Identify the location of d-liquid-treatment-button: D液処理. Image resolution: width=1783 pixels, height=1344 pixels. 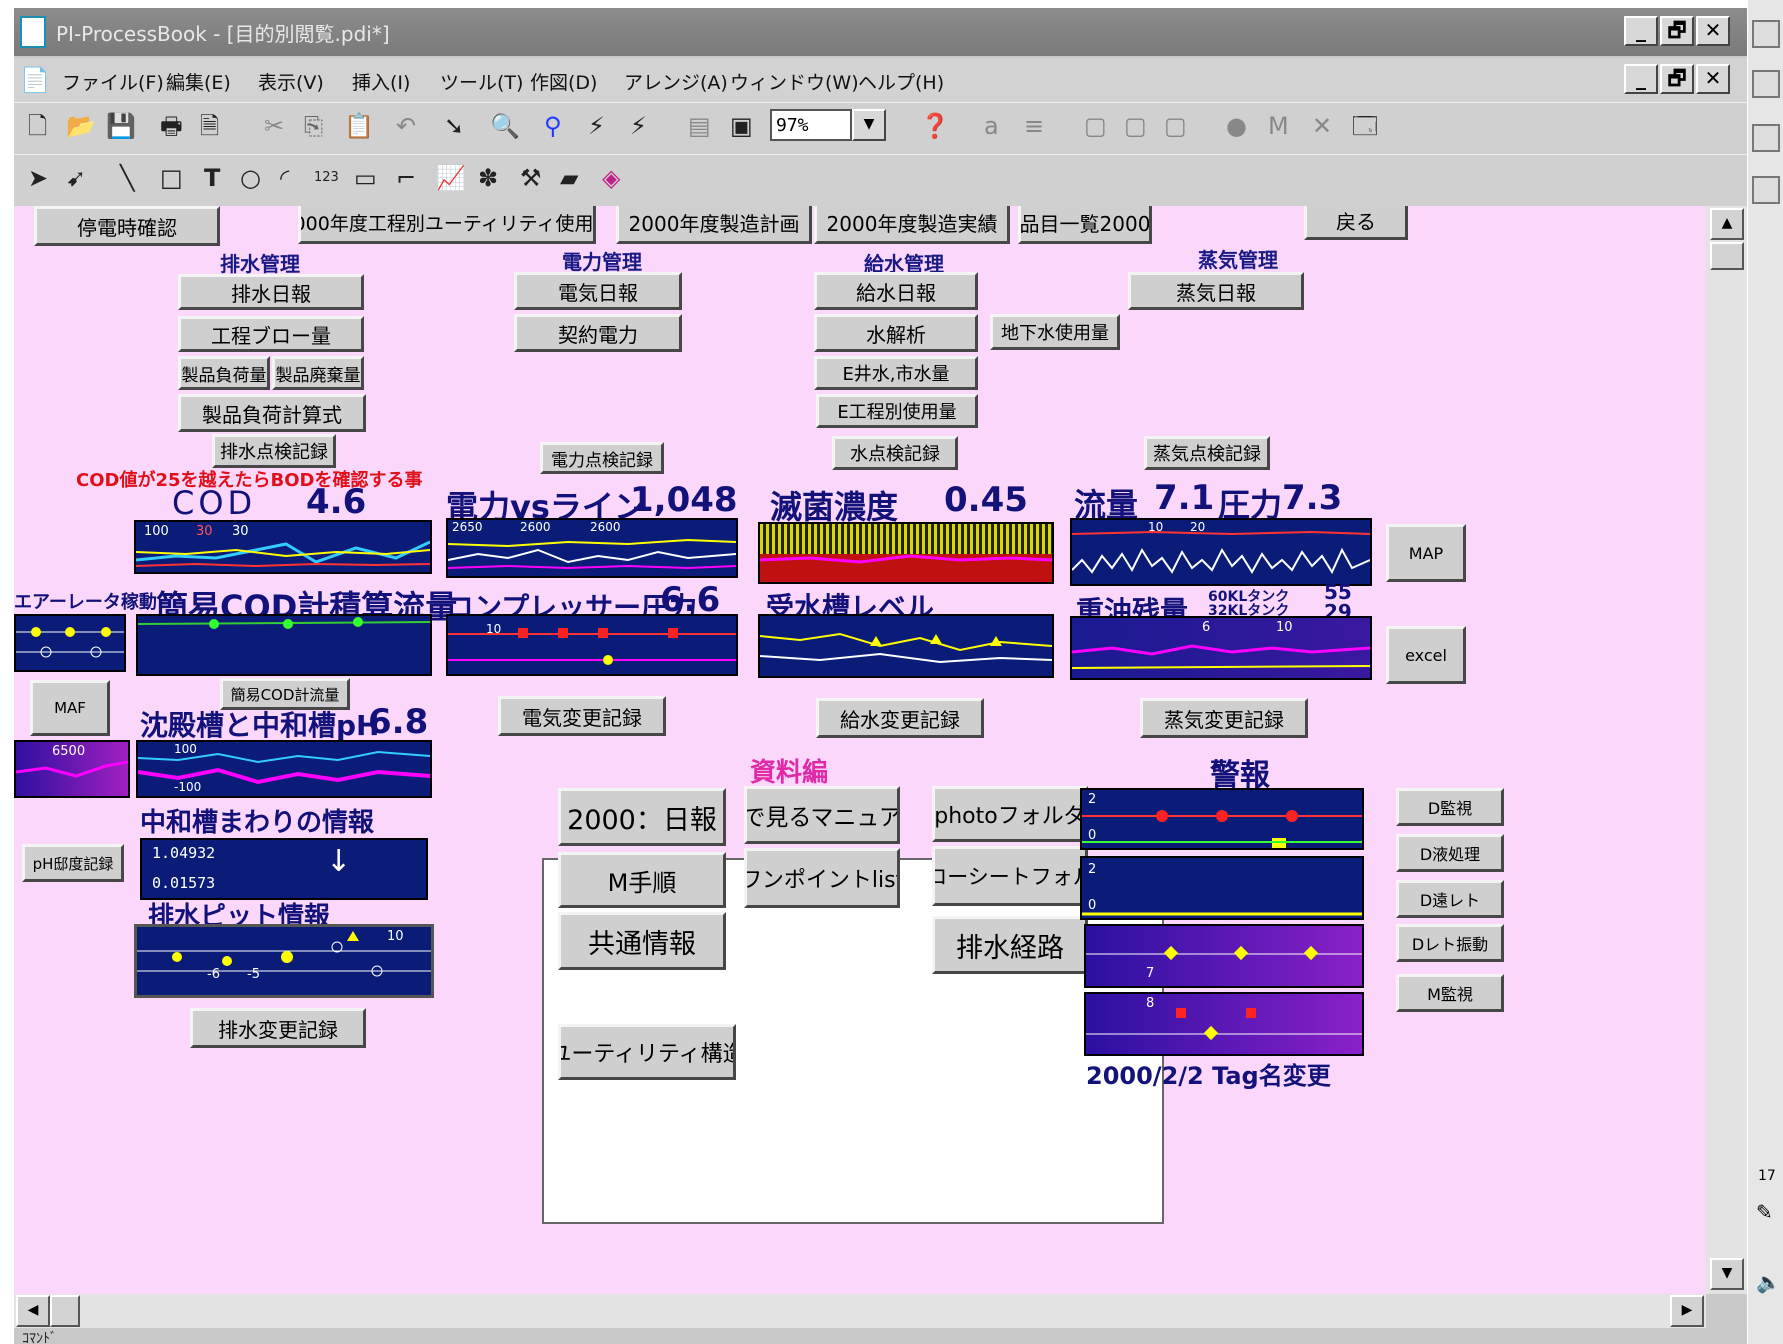
(1450, 853).